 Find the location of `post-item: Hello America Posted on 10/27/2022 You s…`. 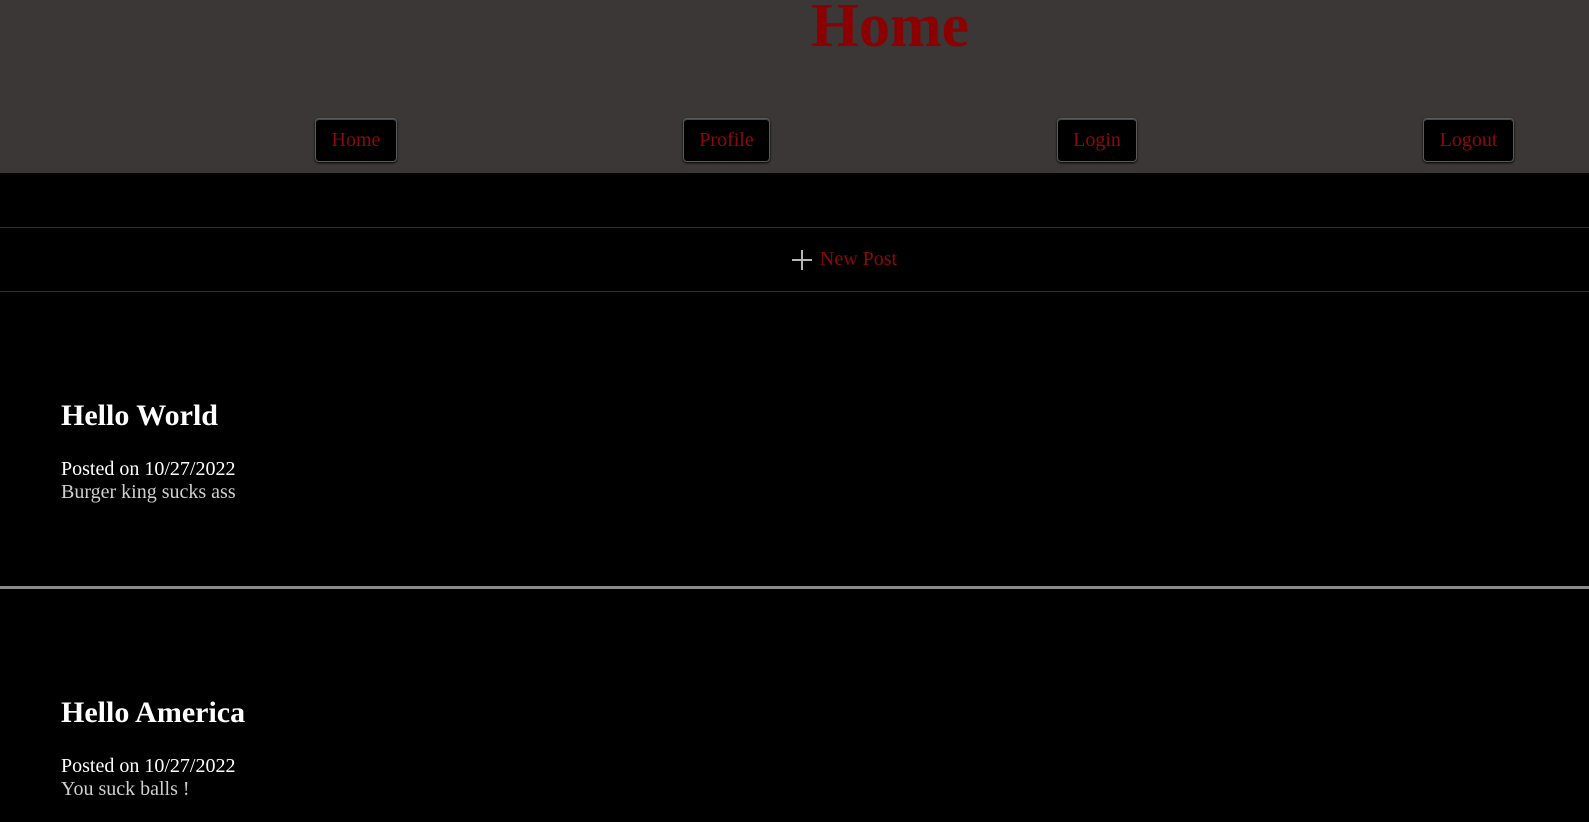

post-item: Hello America Posted on 10/27/2022 You s… is located at coordinates (761, 748).